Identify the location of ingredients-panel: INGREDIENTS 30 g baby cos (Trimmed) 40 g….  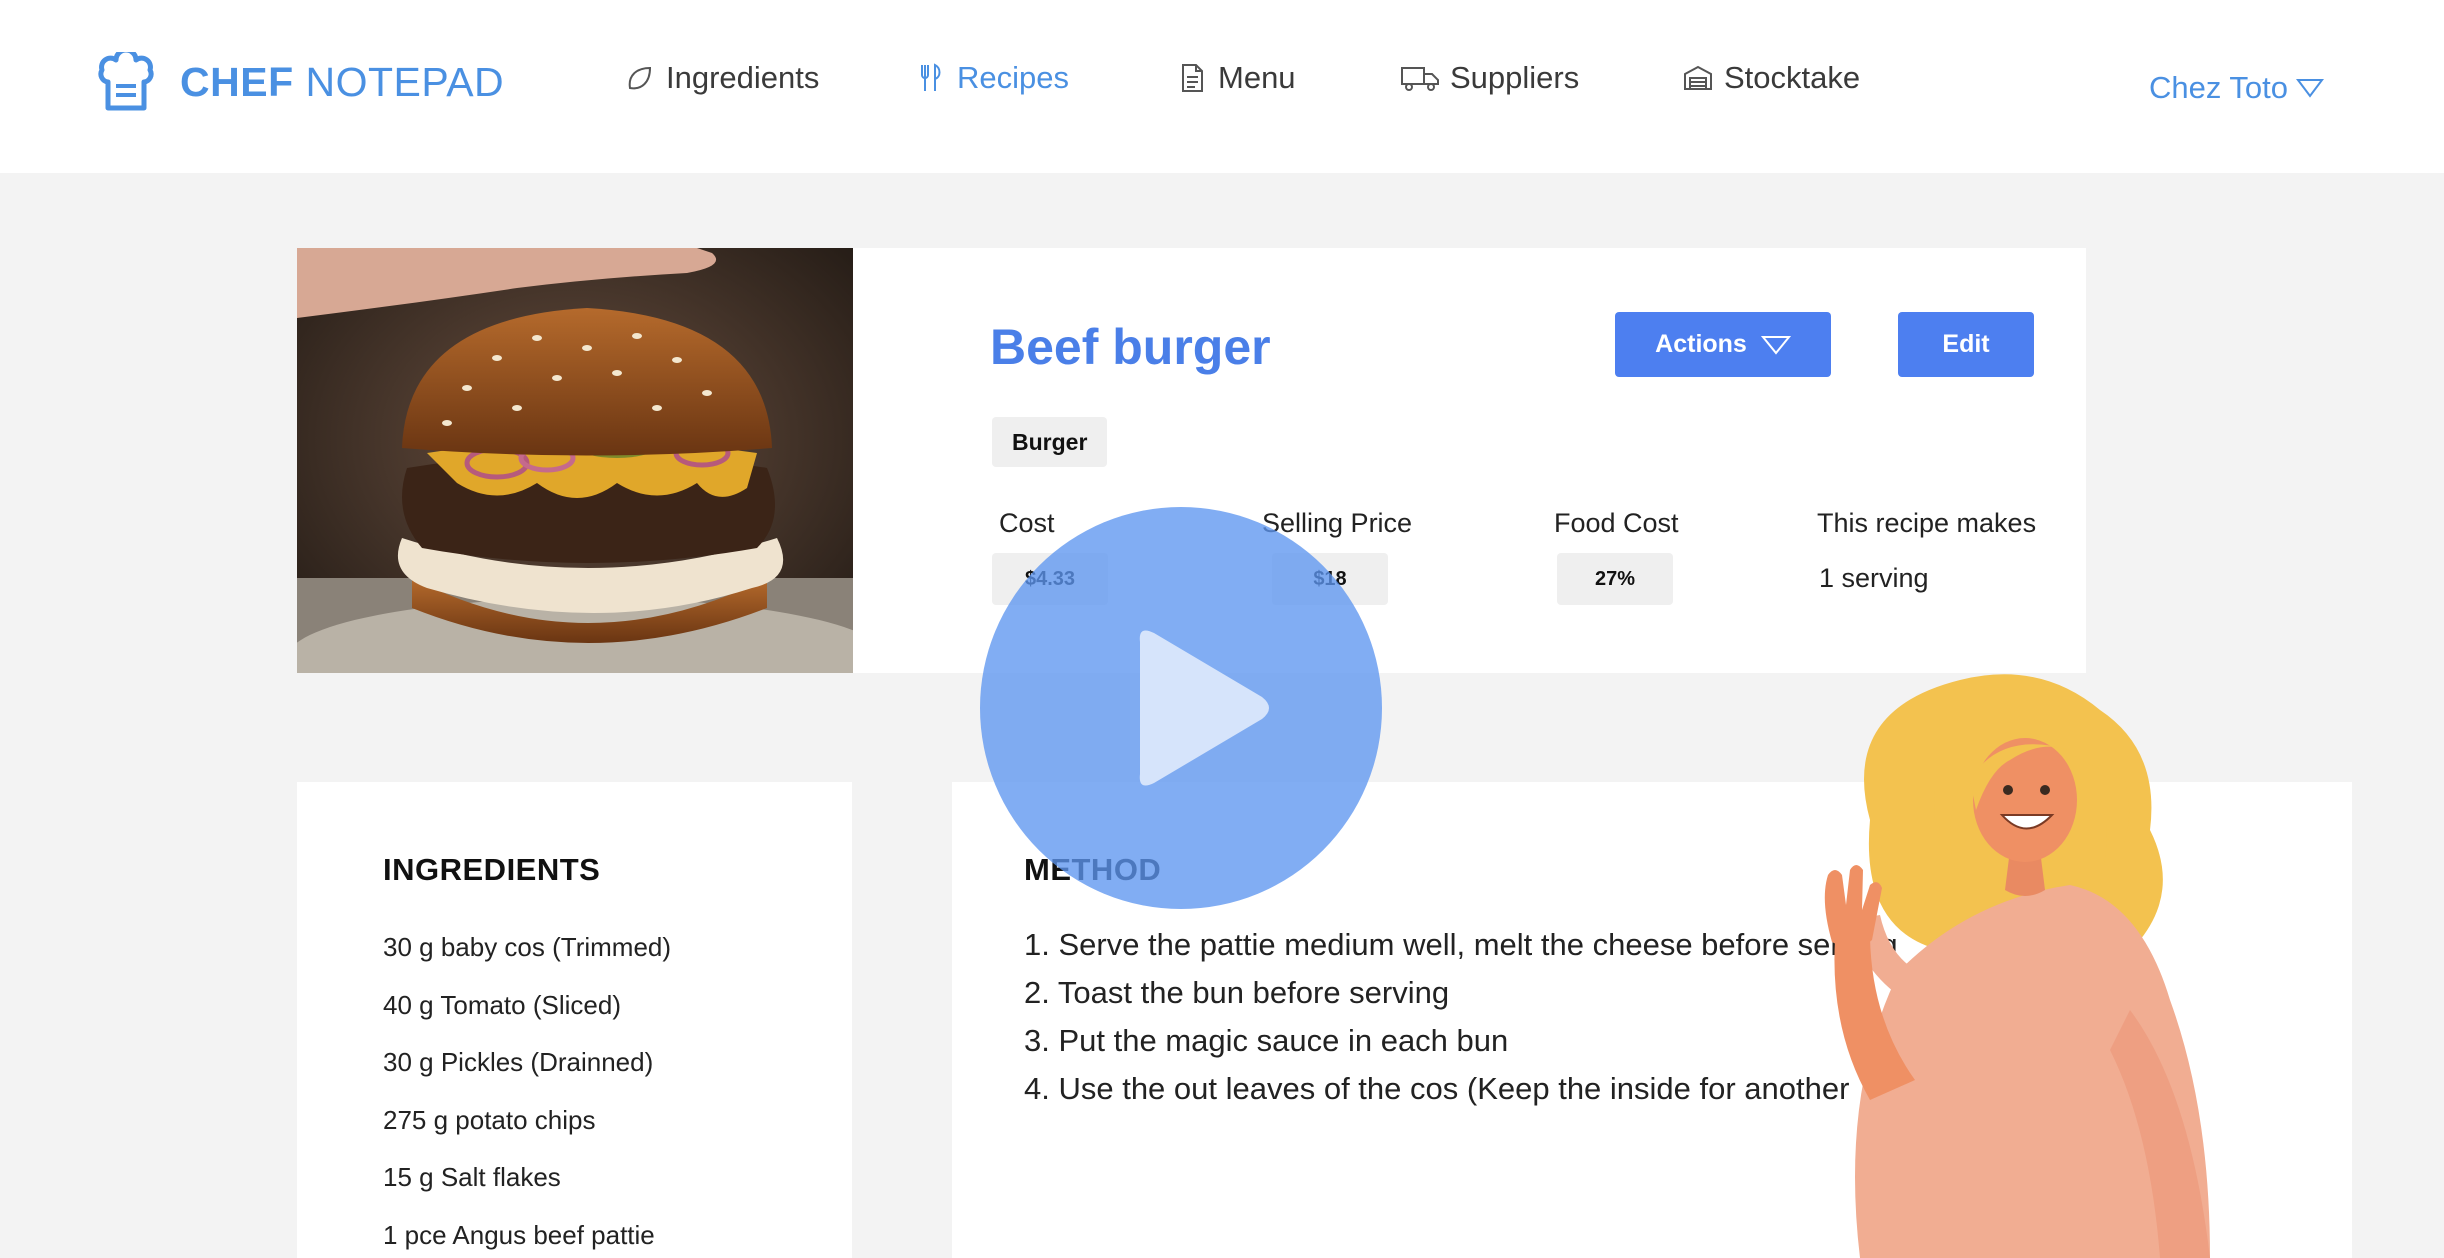
(574, 1020).